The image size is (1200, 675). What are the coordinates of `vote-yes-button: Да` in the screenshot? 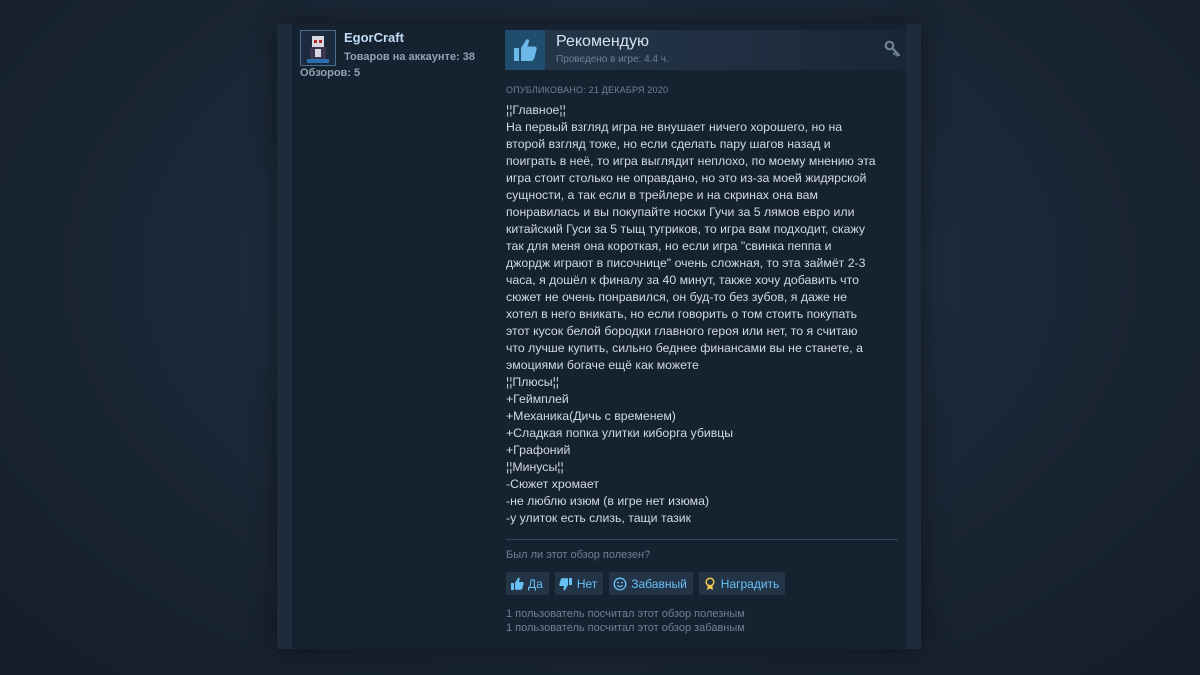 It's located at (527, 583).